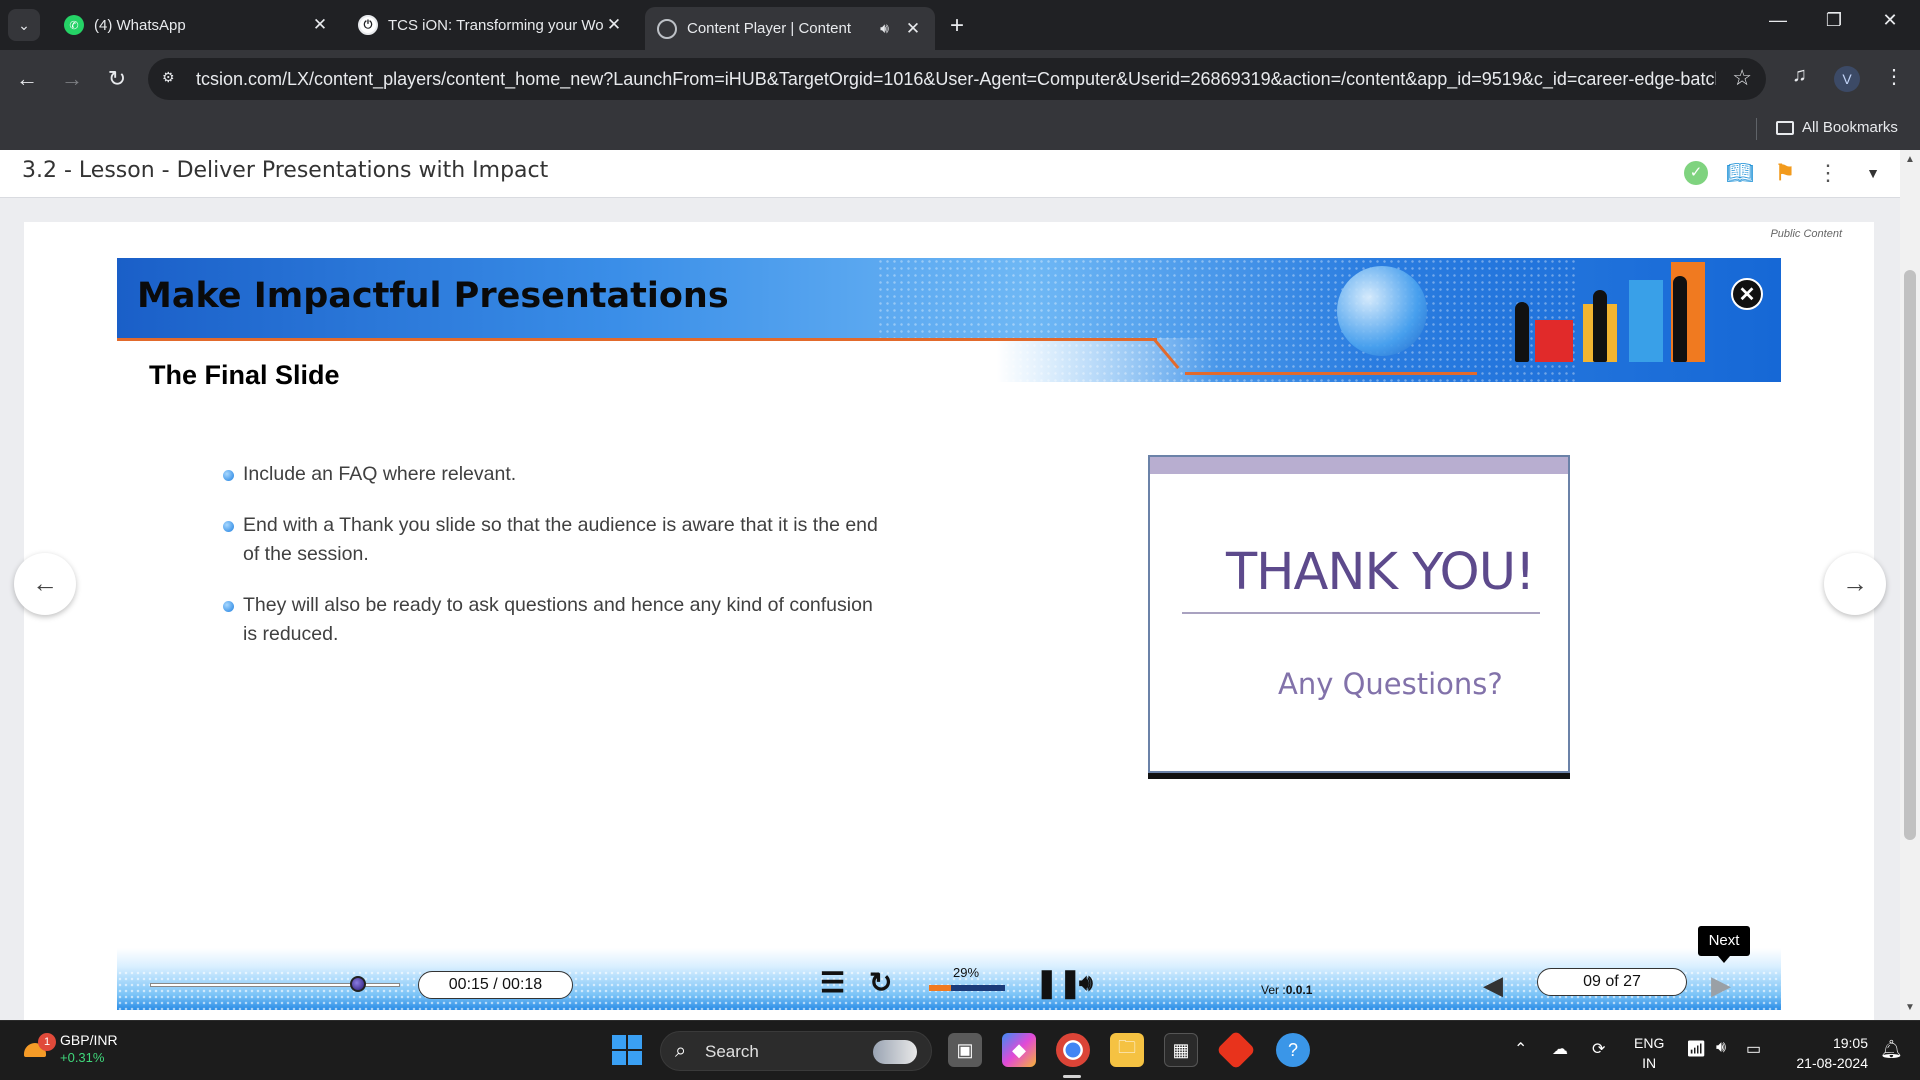 Image resolution: width=1920 pixels, height=1080 pixels. What do you see at coordinates (796, 1051) in the screenshot?
I see `taskbar-search: ⌕ Search` at bounding box center [796, 1051].